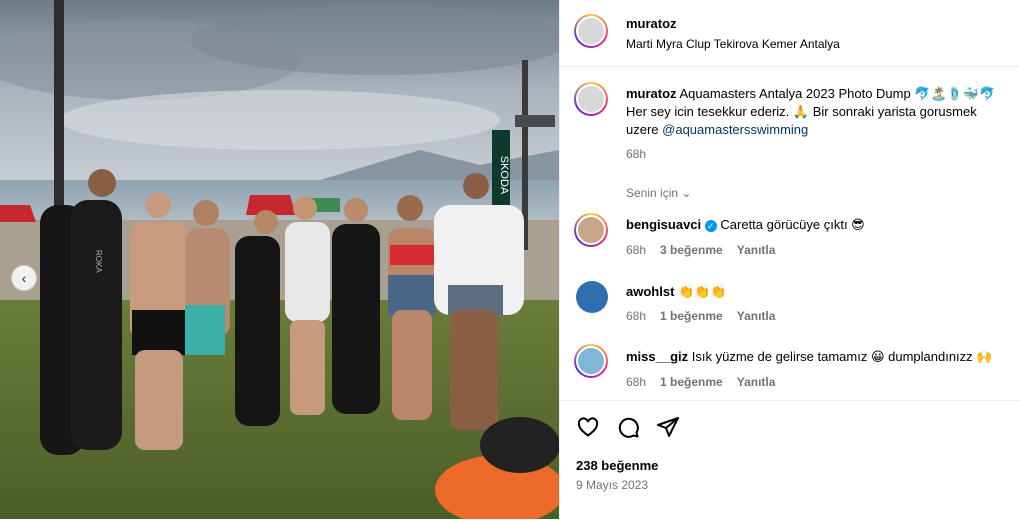 This screenshot has width=1019, height=520. Describe the element at coordinates (792, 224) in the screenshot. I see `comment-body: Caretta görücüye çıktı 😎` at that location.